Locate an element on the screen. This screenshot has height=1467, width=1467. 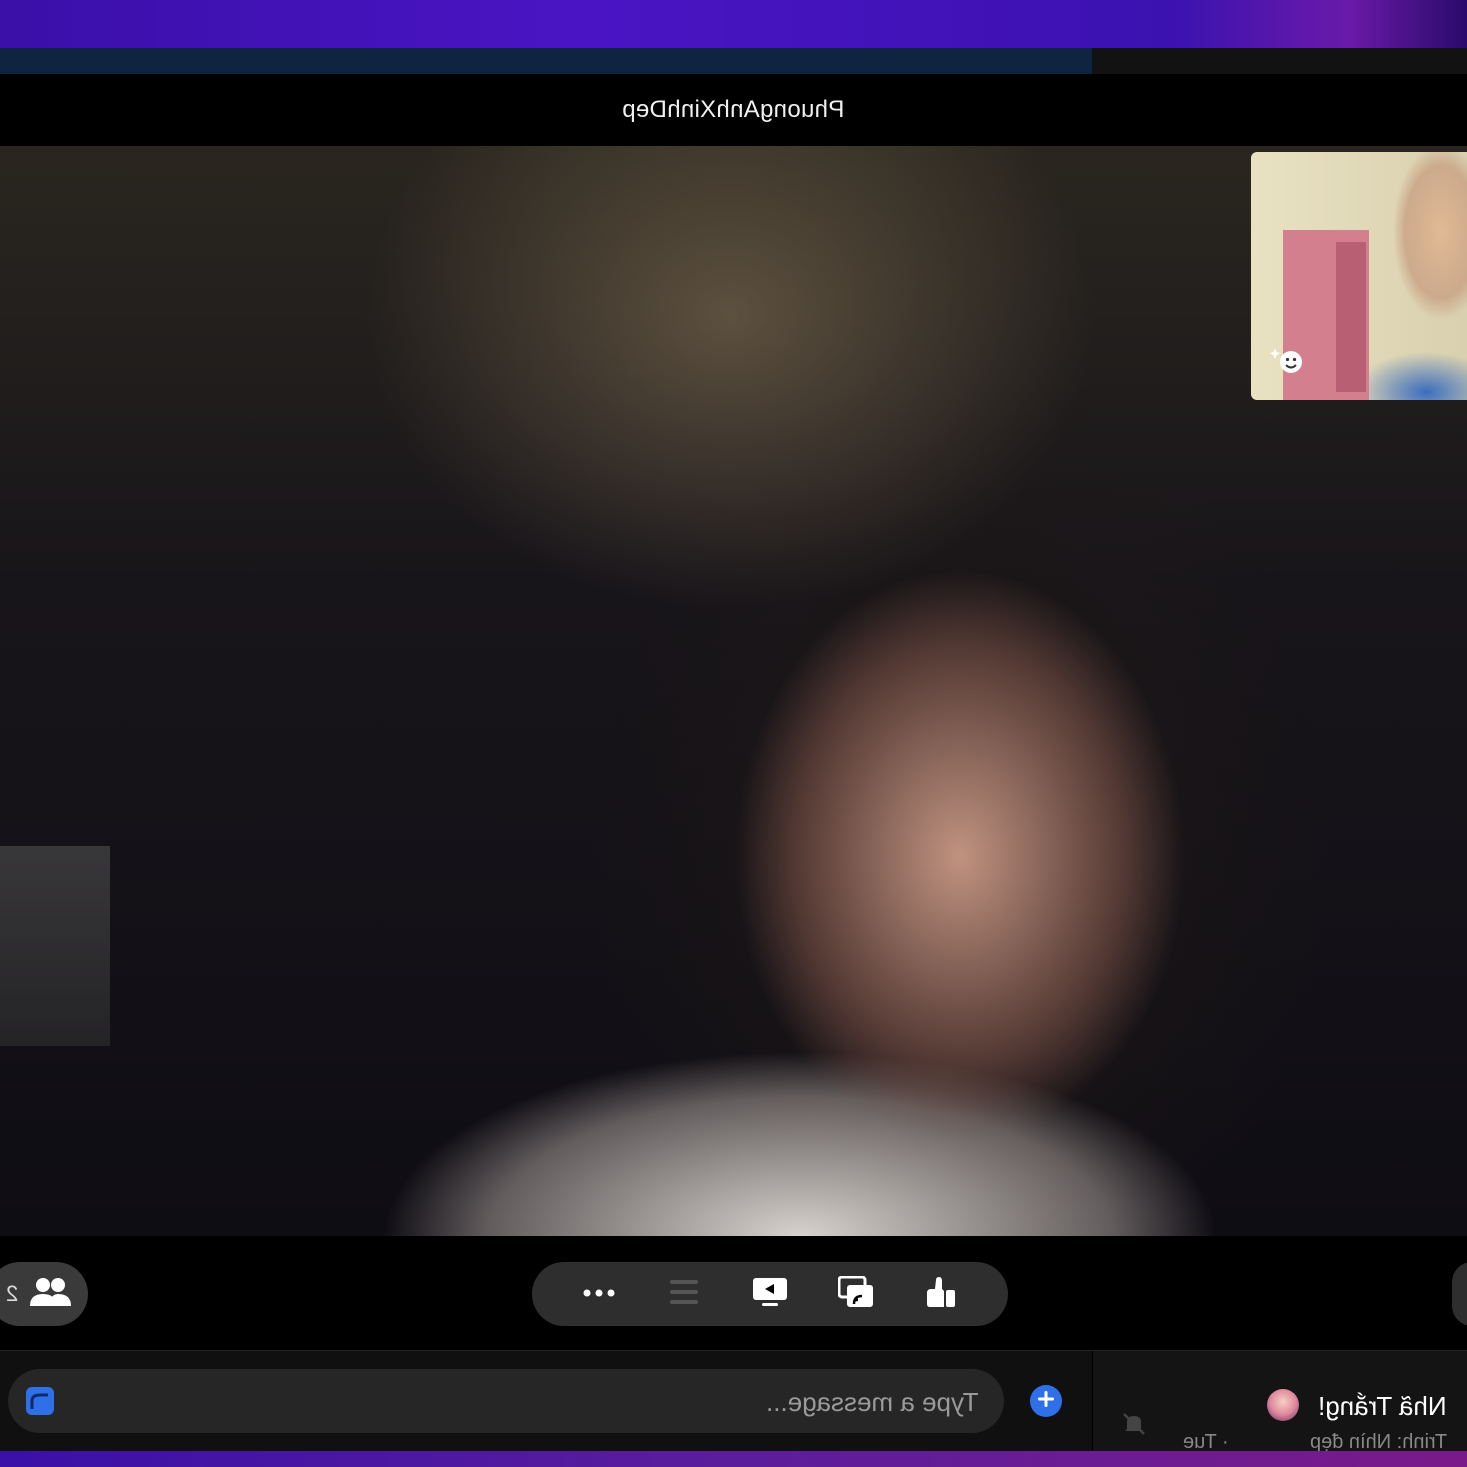
ellipsis-icon is located at coordinates (599, 1294).